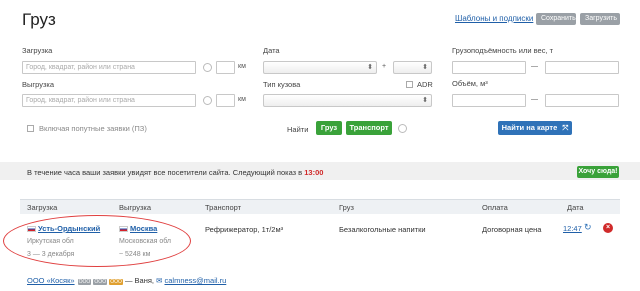 The height and width of the screenshot is (291, 640). What do you see at coordinates (489, 100) in the screenshot?
I see `volume-min-input` at bounding box center [489, 100].